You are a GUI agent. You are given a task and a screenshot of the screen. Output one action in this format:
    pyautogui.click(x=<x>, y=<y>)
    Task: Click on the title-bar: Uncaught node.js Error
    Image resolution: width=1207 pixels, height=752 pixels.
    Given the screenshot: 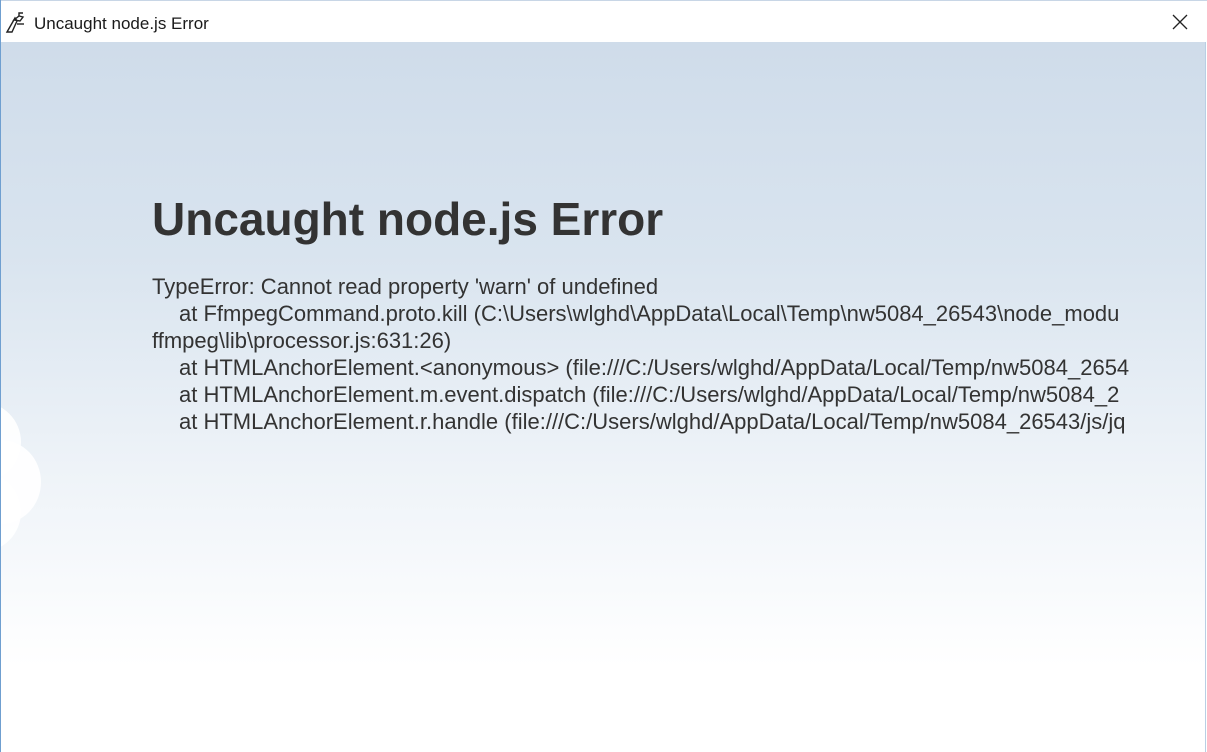 What is the action you would take?
    pyautogui.click(x=604, y=21)
    